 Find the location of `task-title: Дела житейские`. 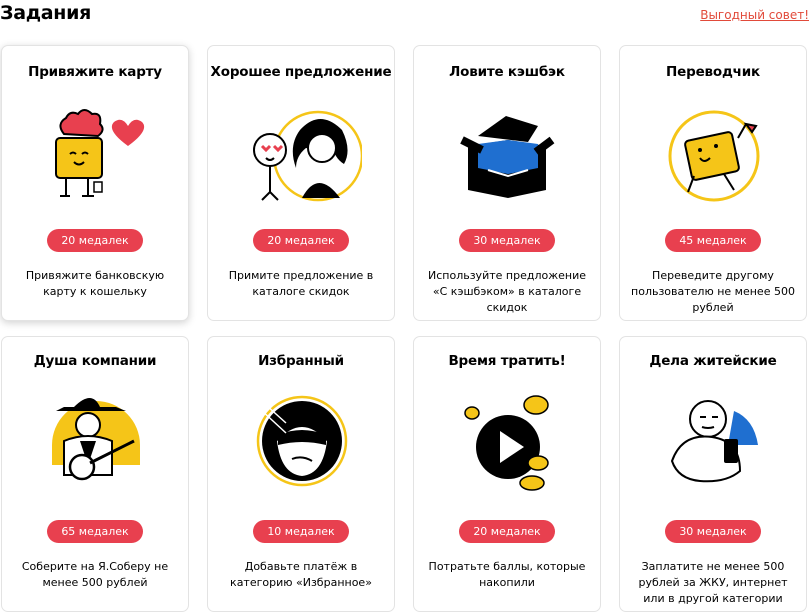

task-title: Дела житейские is located at coordinates (713, 361).